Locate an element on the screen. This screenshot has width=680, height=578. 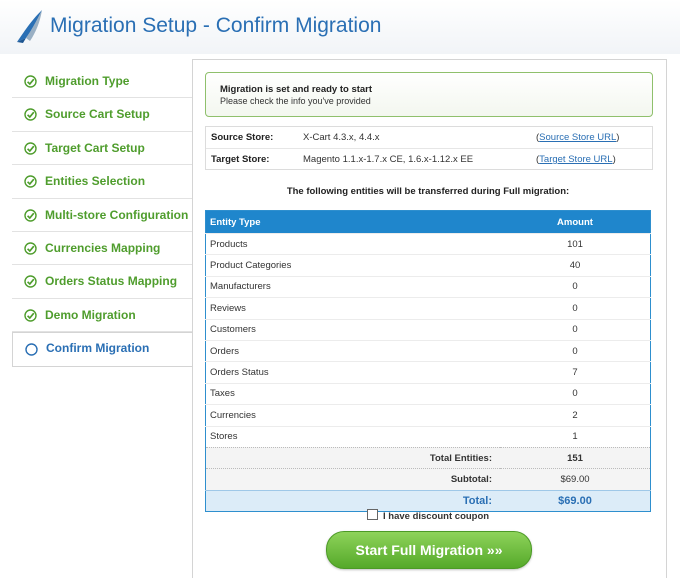
discount-coupon-checkbox is located at coordinates (372, 514).